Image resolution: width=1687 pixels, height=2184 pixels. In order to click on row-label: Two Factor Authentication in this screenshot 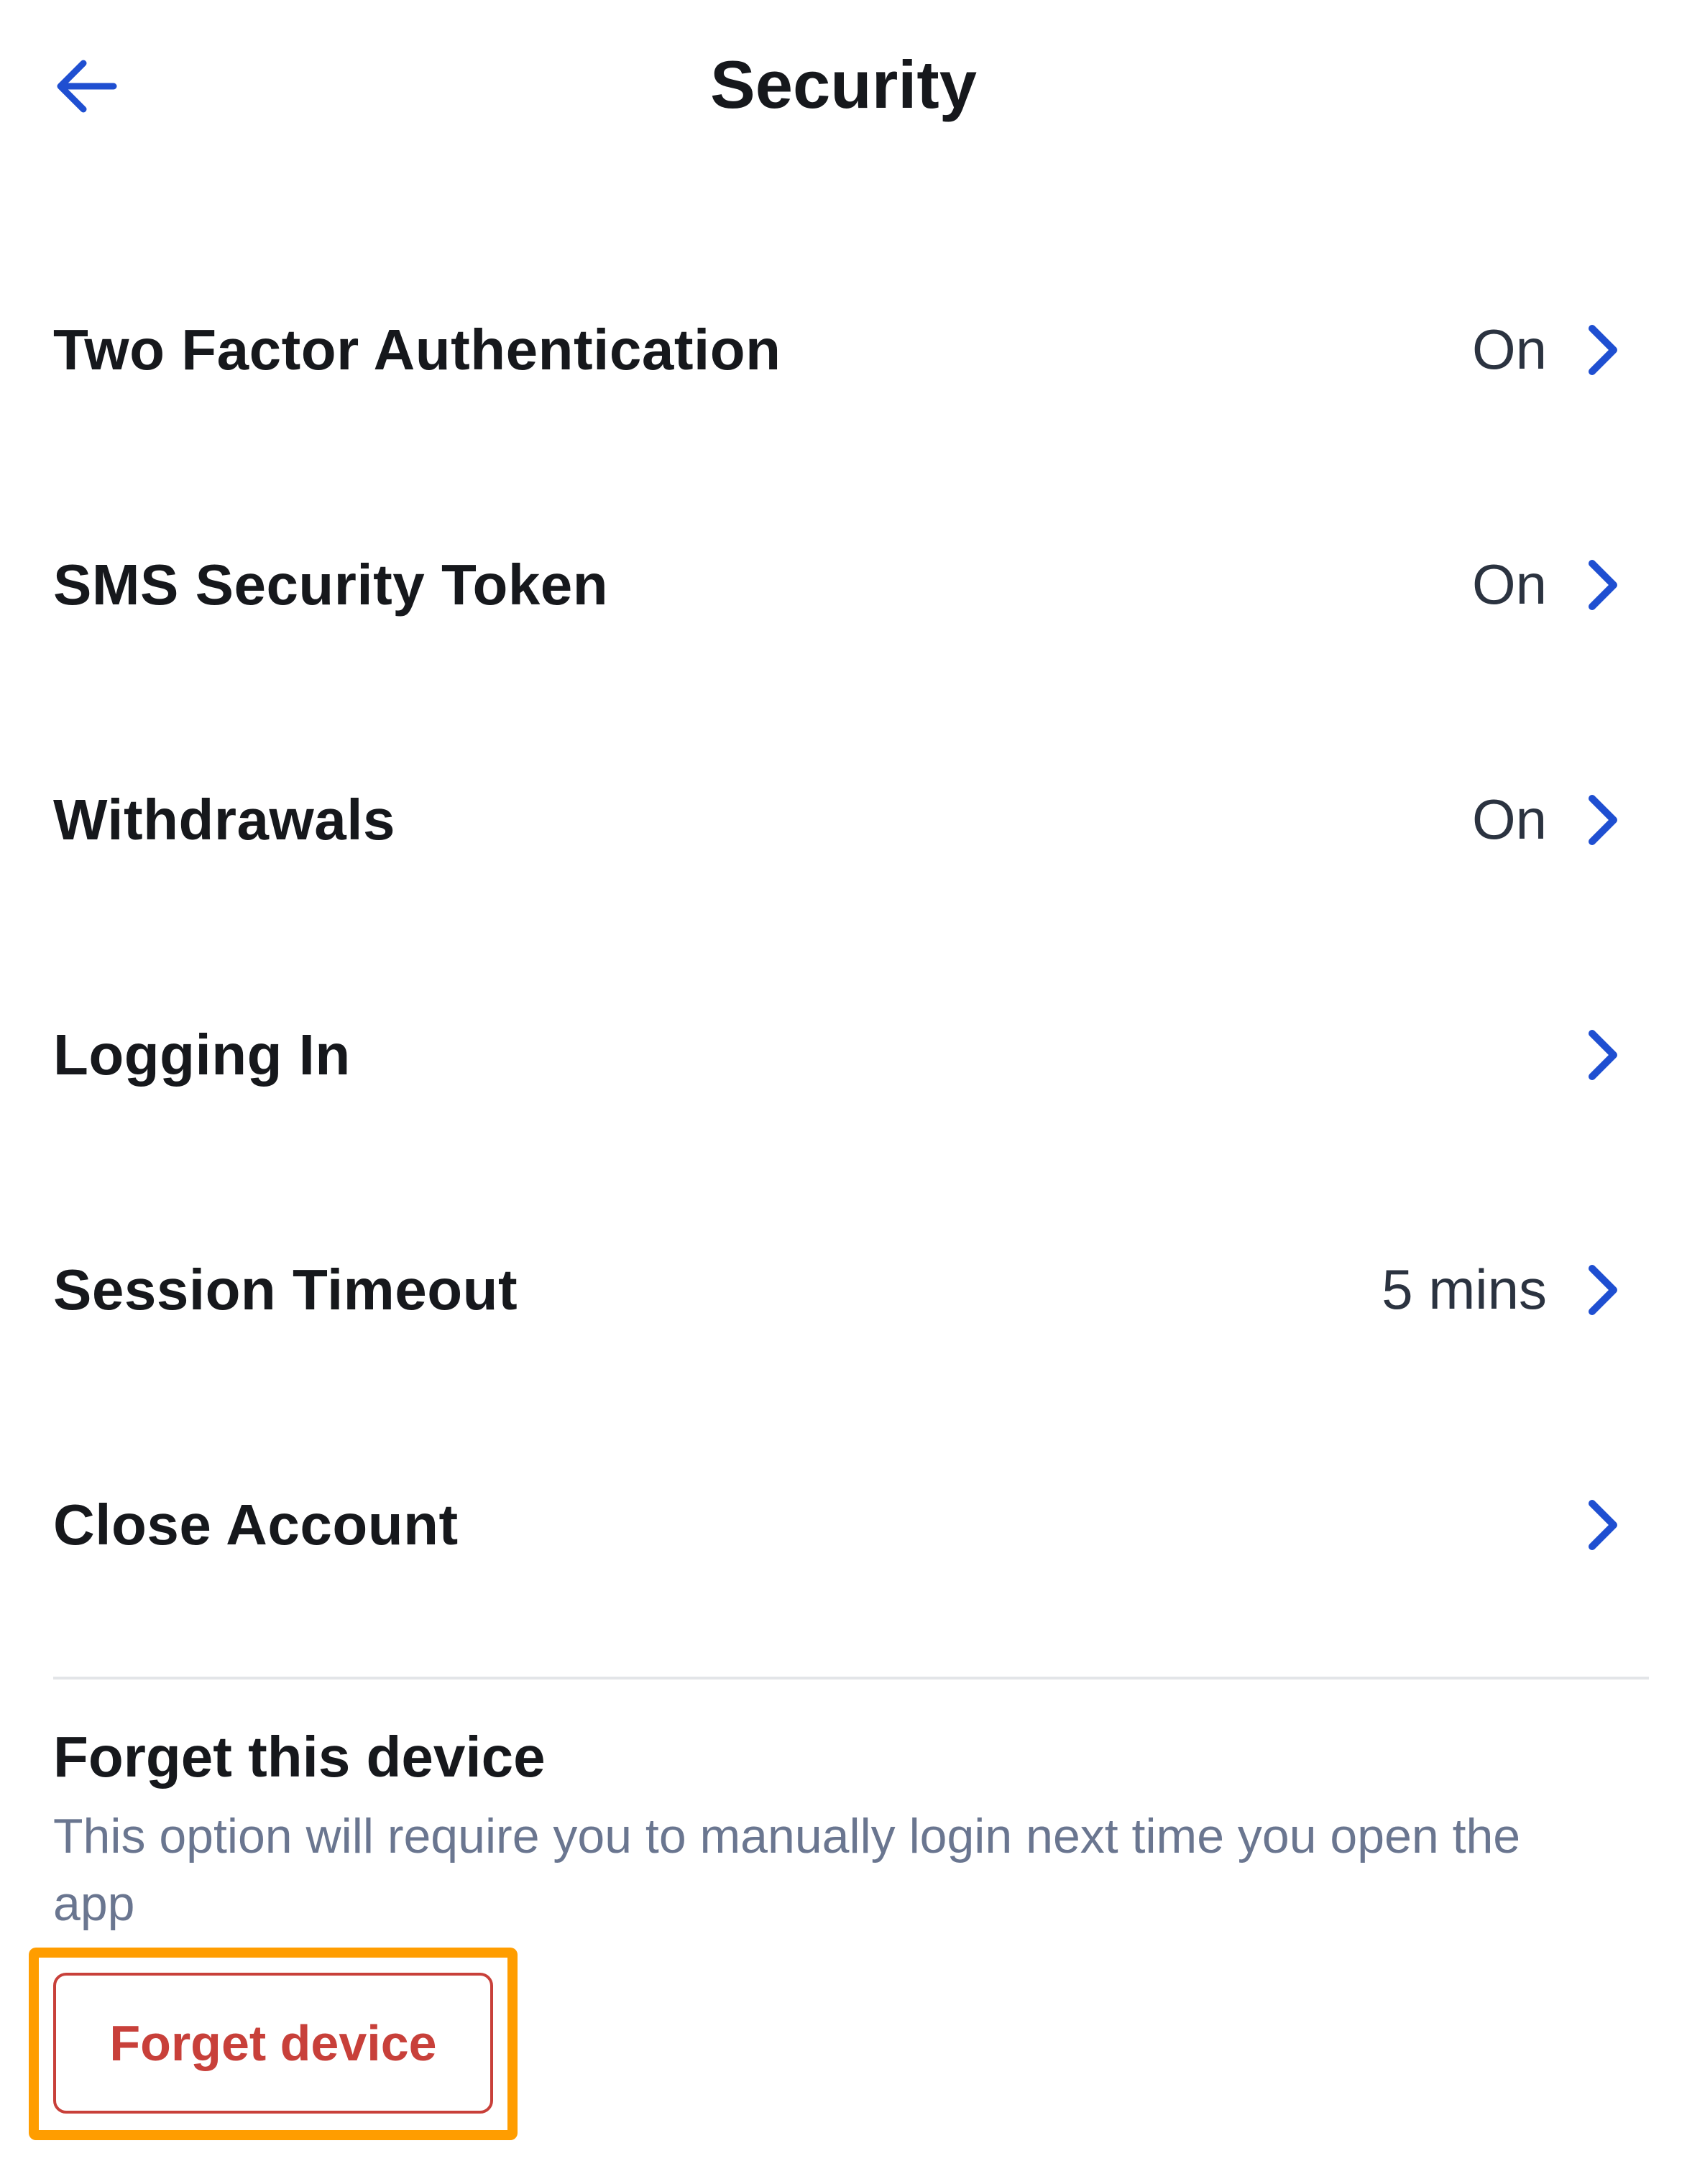, I will do `click(417, 349)`.